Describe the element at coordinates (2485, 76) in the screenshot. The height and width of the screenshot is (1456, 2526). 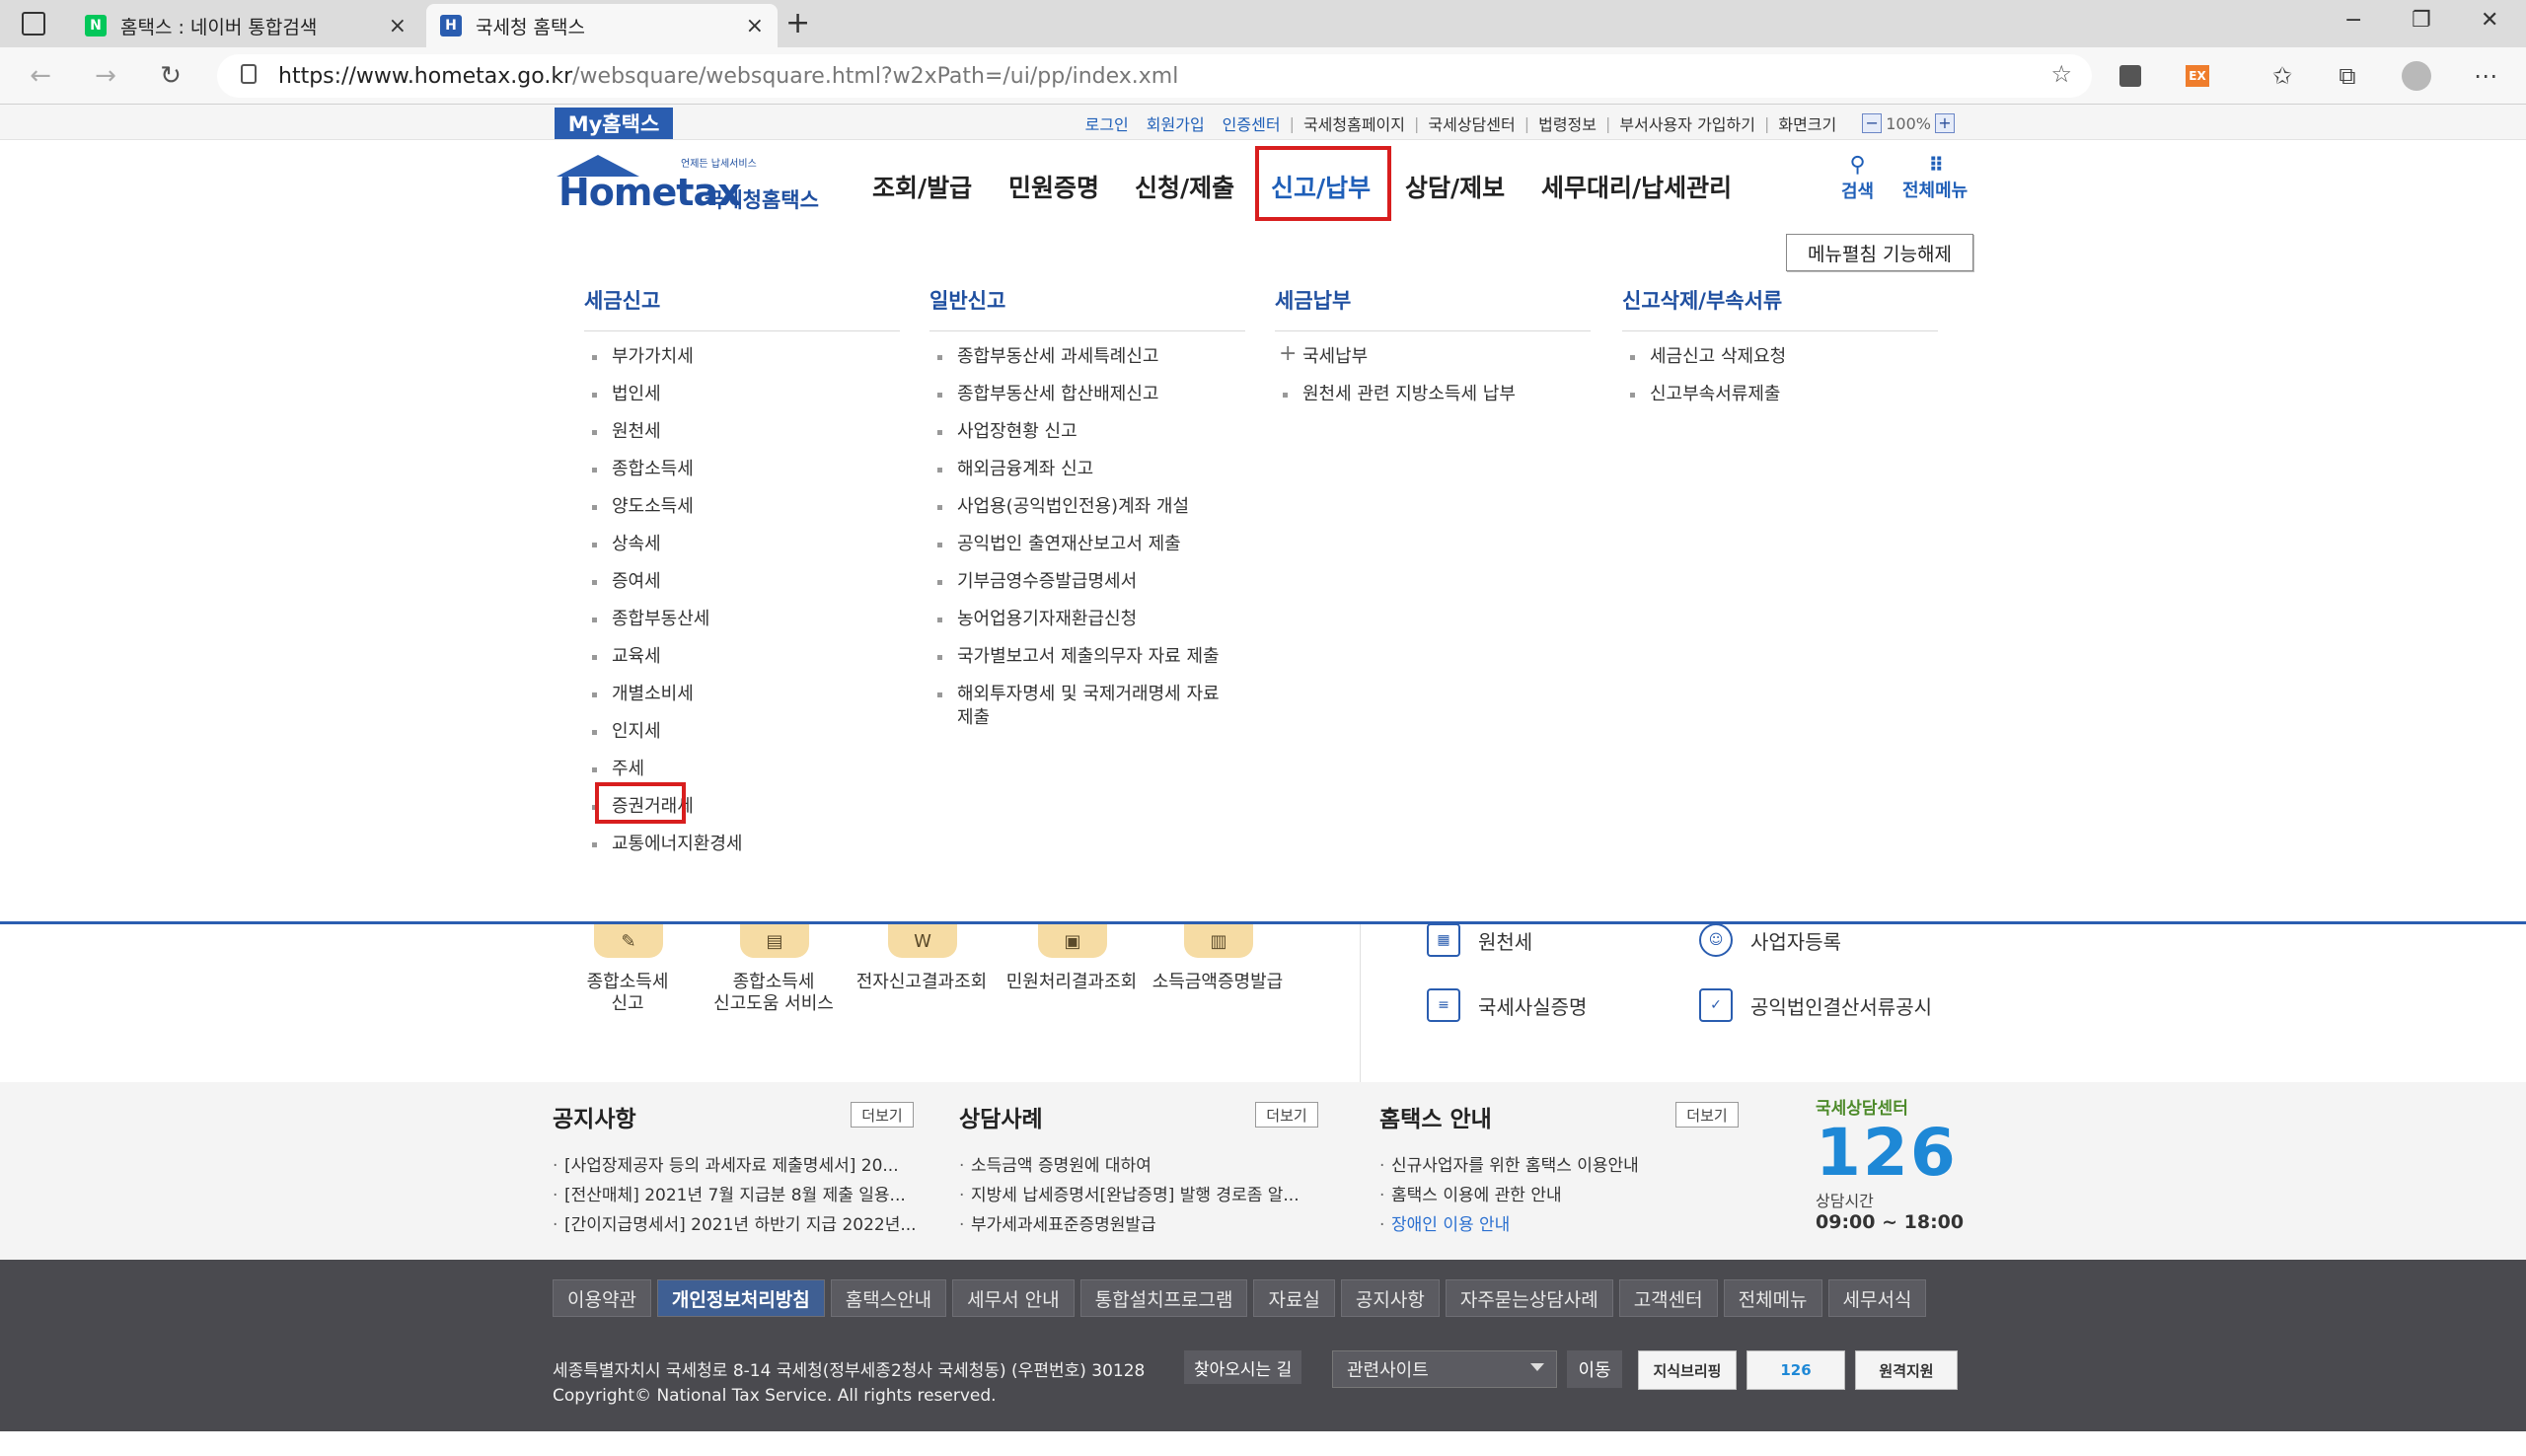
I see `more-options-icon: ⋯` at that location.